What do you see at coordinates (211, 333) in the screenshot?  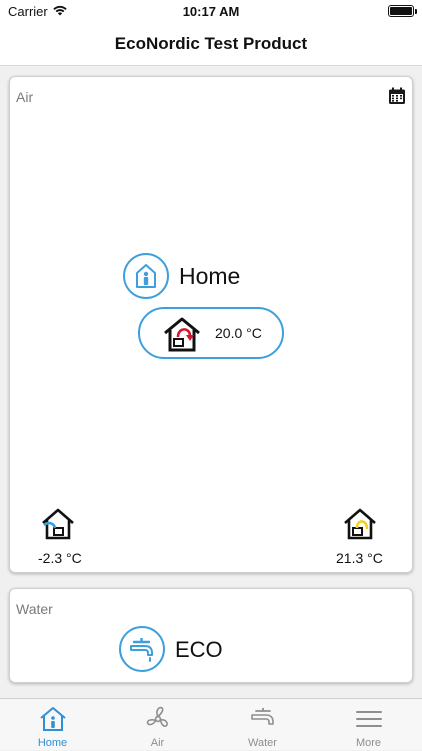 I see `supply-temperature-button: 20.0 °C` at bounding box center [211, 333].